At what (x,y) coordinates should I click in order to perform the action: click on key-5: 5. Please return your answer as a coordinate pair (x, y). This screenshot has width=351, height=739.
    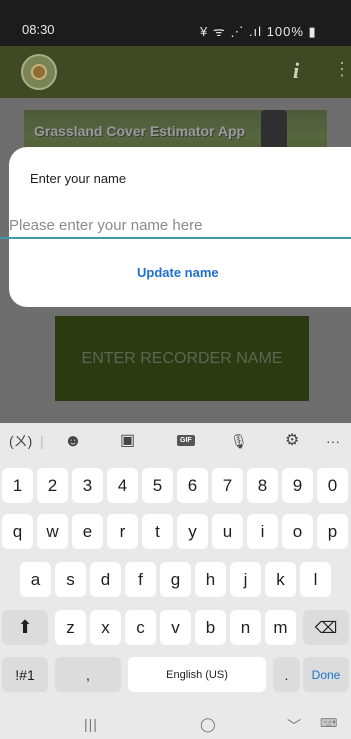
    Looking at the image, I should click on (157, 485).